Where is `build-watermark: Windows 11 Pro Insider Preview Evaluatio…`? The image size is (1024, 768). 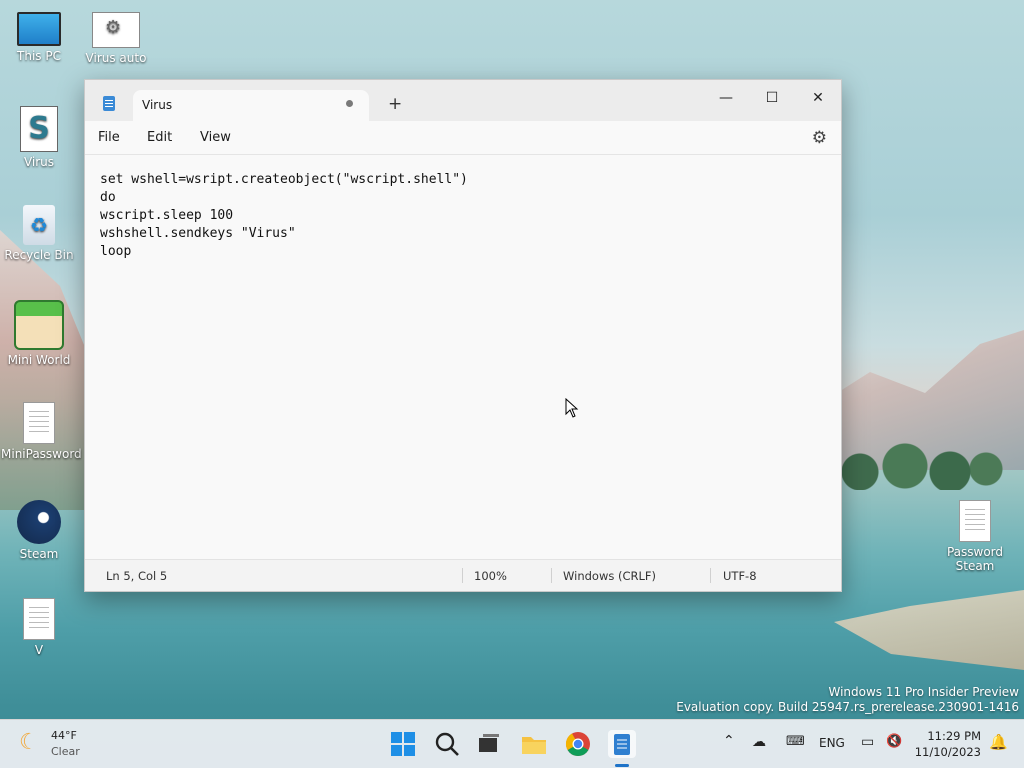
build-watermark: Windows 11 Pro Insider Preview Evaluatio… is located at coordinates (847, 700).